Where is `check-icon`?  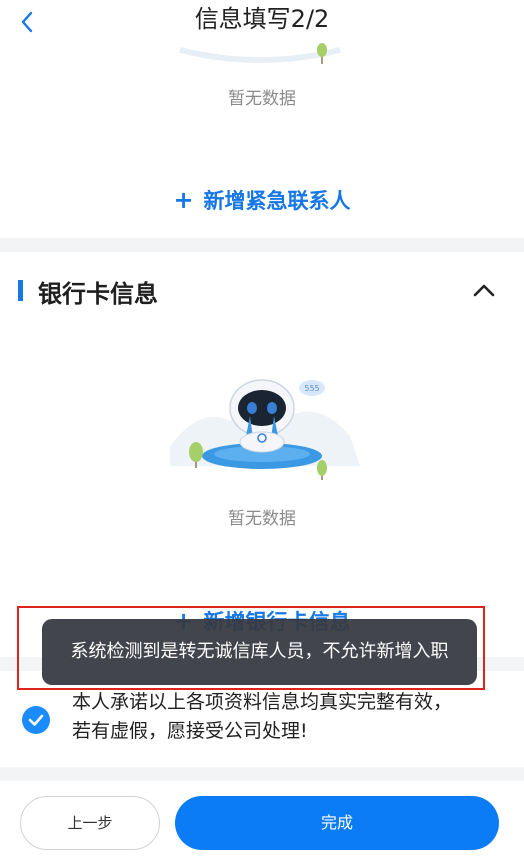 check-icon is located at coordinates (36, 720).